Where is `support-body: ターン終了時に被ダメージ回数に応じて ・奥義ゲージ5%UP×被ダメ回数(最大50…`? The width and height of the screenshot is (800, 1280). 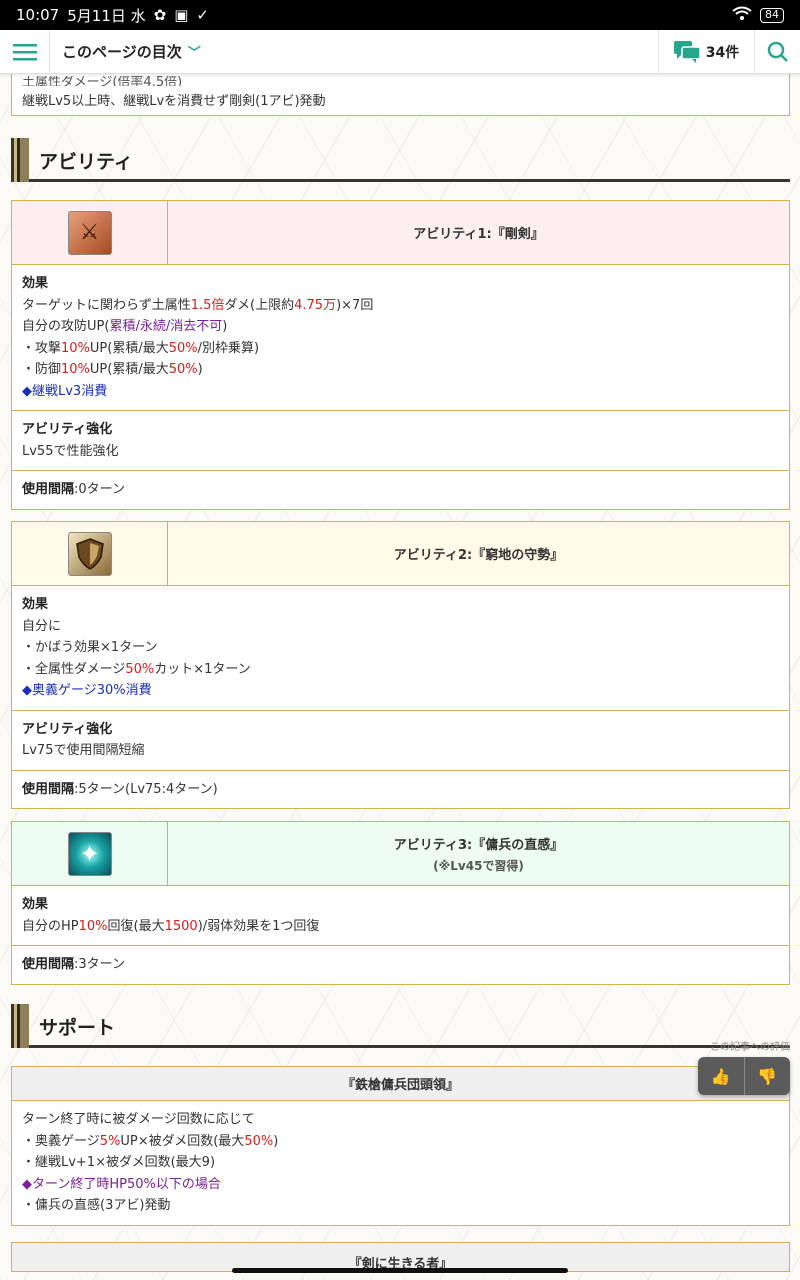
support-body: ターン終了時に被ダメージ回数に応じて ・奥義ゲージ5%UP×被ダメ回数(最大50… is located at coordinates (400, 1163).